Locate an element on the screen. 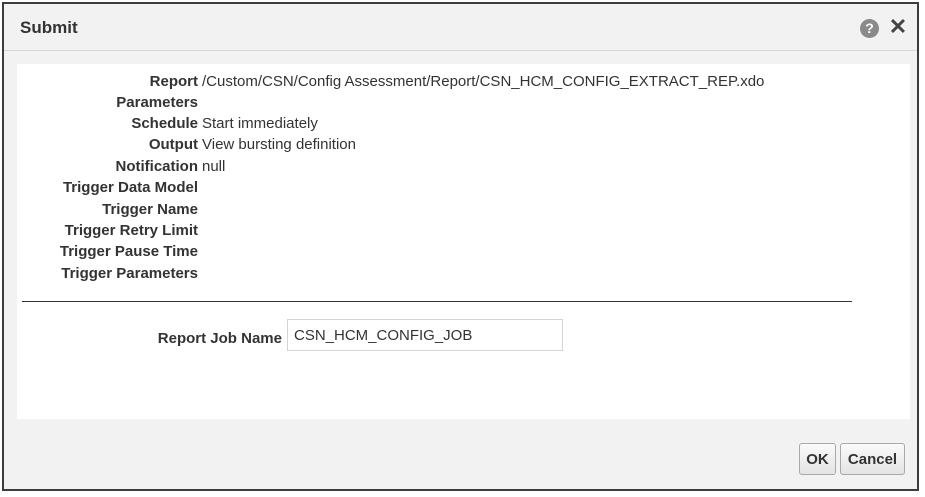 The width and height of the screenshot is (925, 497). report-job-name-label: Report Job Name is located at coordinates (219, 338).